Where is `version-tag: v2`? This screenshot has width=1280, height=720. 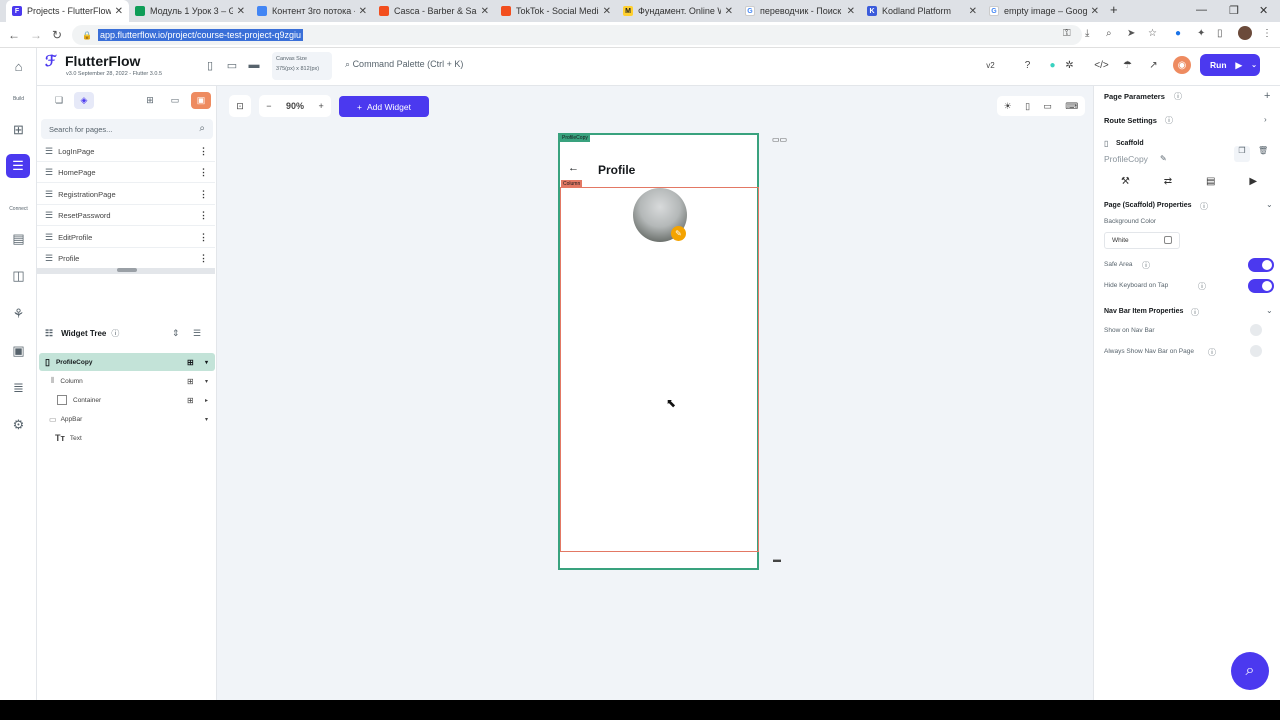
version-tag: v2 is located at coordinates (990, 65).